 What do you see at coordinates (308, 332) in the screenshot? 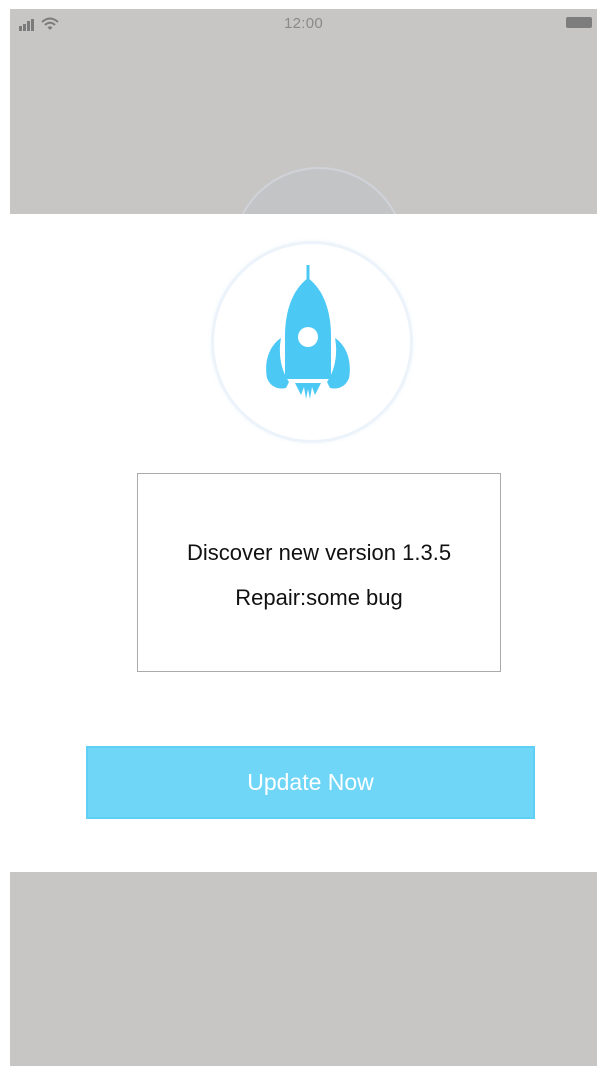
I see `rocket-icon` at bounding box center [308, 332].